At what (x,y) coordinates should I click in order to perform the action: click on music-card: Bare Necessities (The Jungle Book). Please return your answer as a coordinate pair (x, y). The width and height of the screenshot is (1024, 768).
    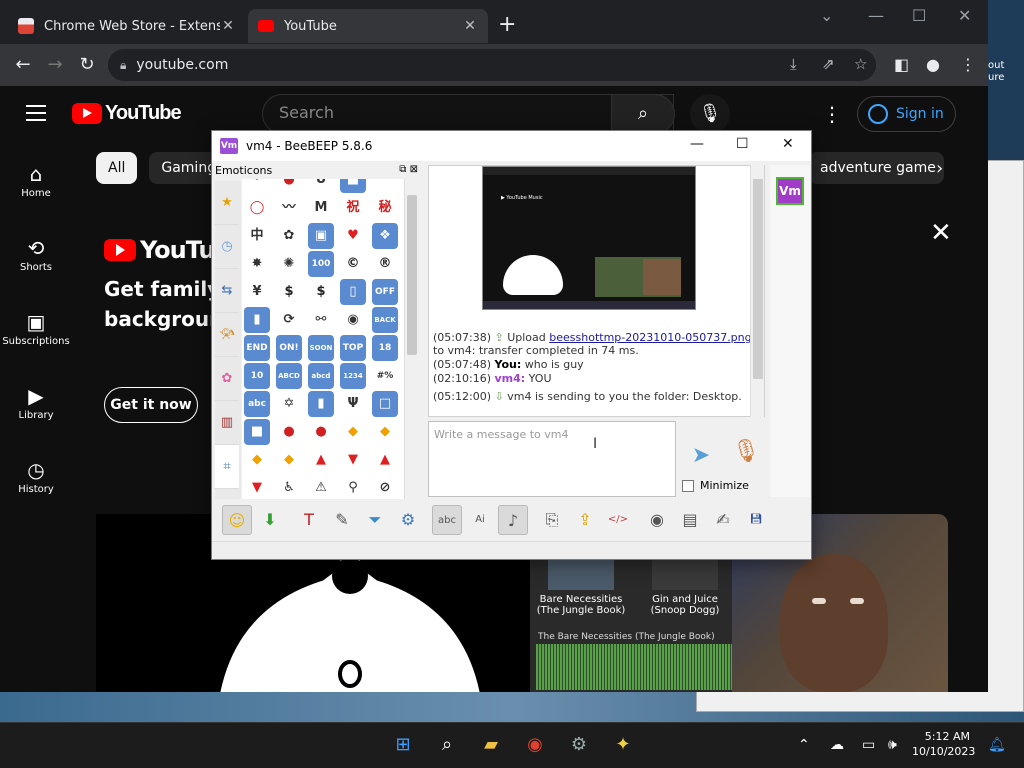
    Looking at the image, I should click on (581, 589).